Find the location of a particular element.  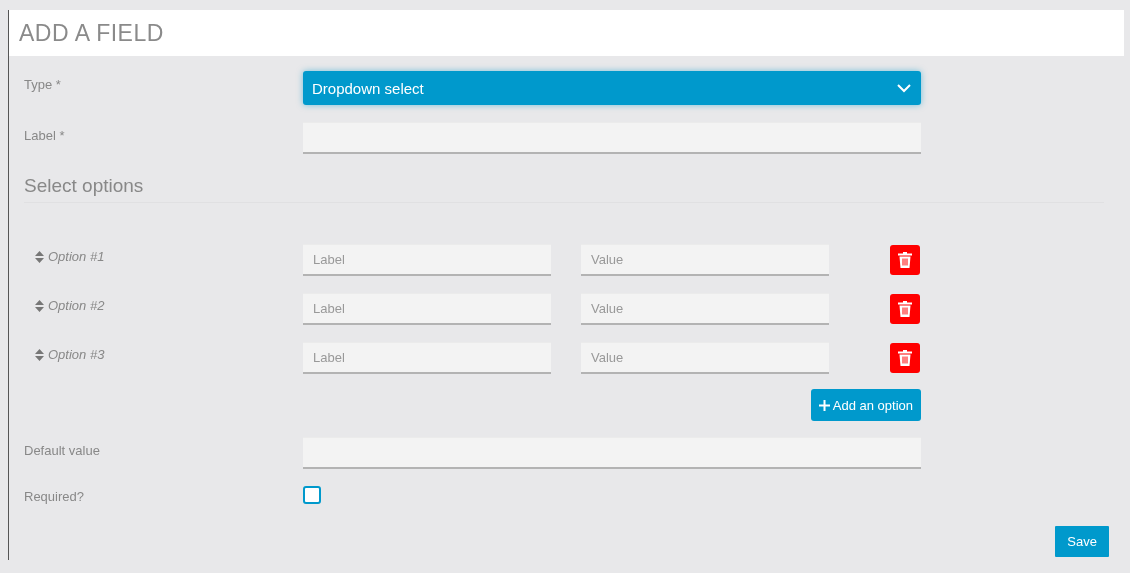

field-label: Default value is located at coordinates (62, 450).